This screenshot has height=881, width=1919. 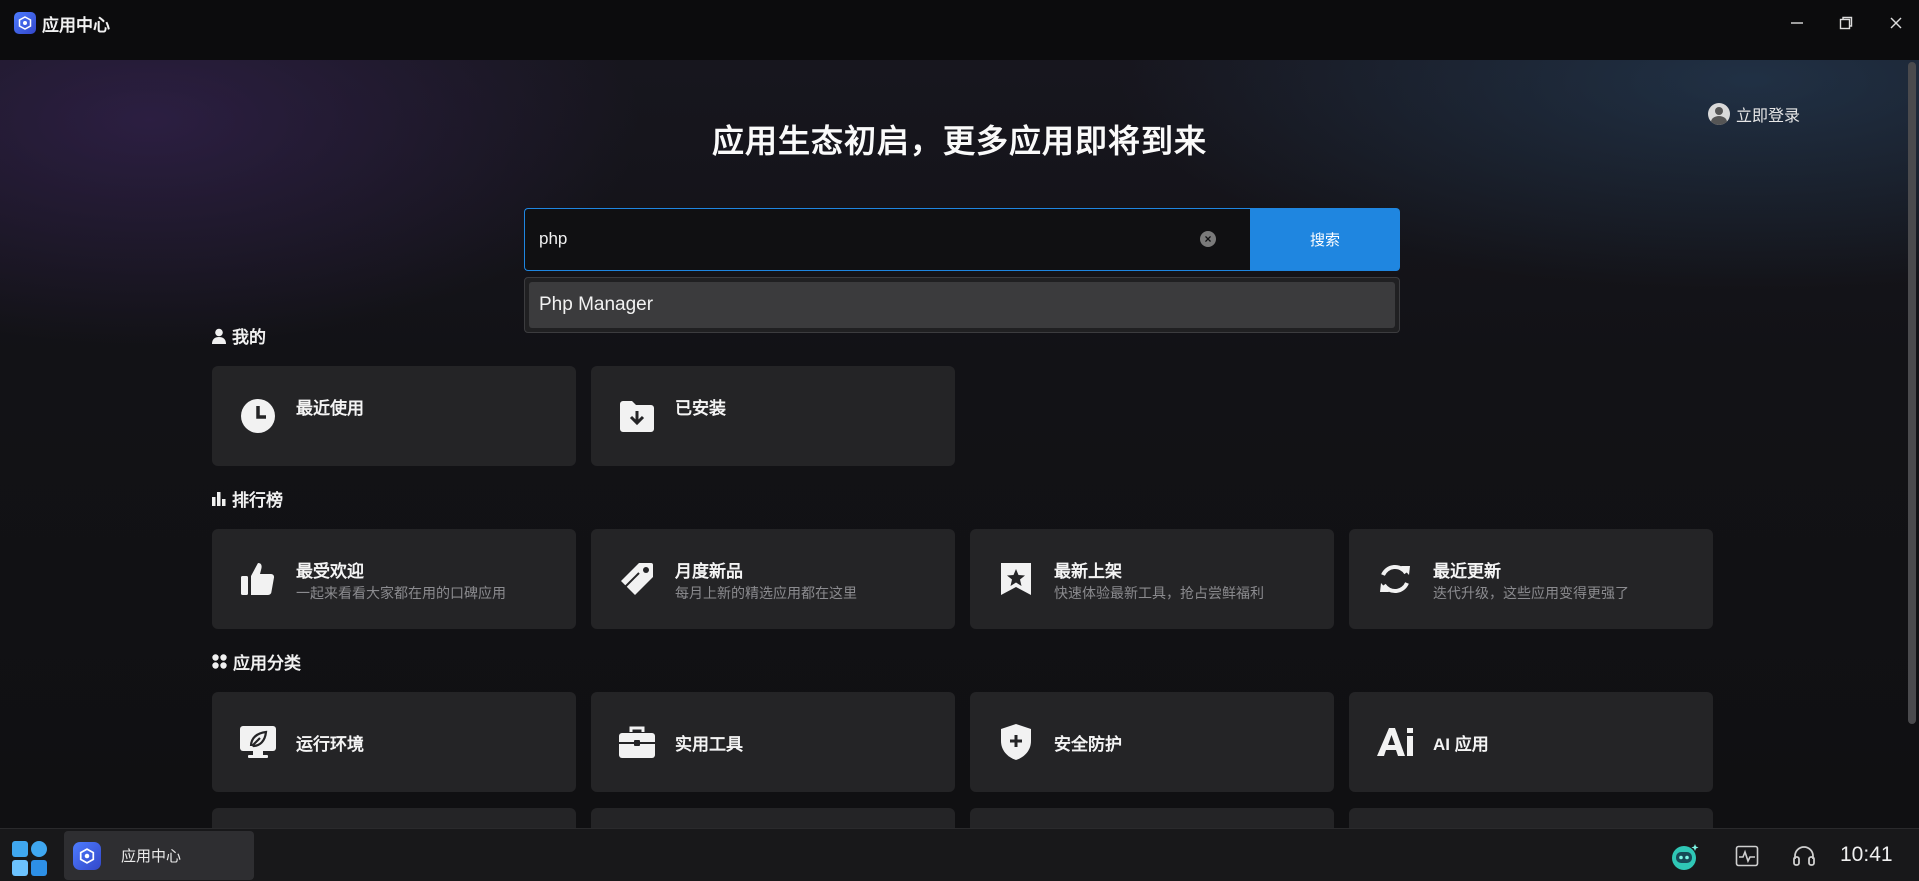 I want to click on section-mine: 我的, so click(x=239, y=335).